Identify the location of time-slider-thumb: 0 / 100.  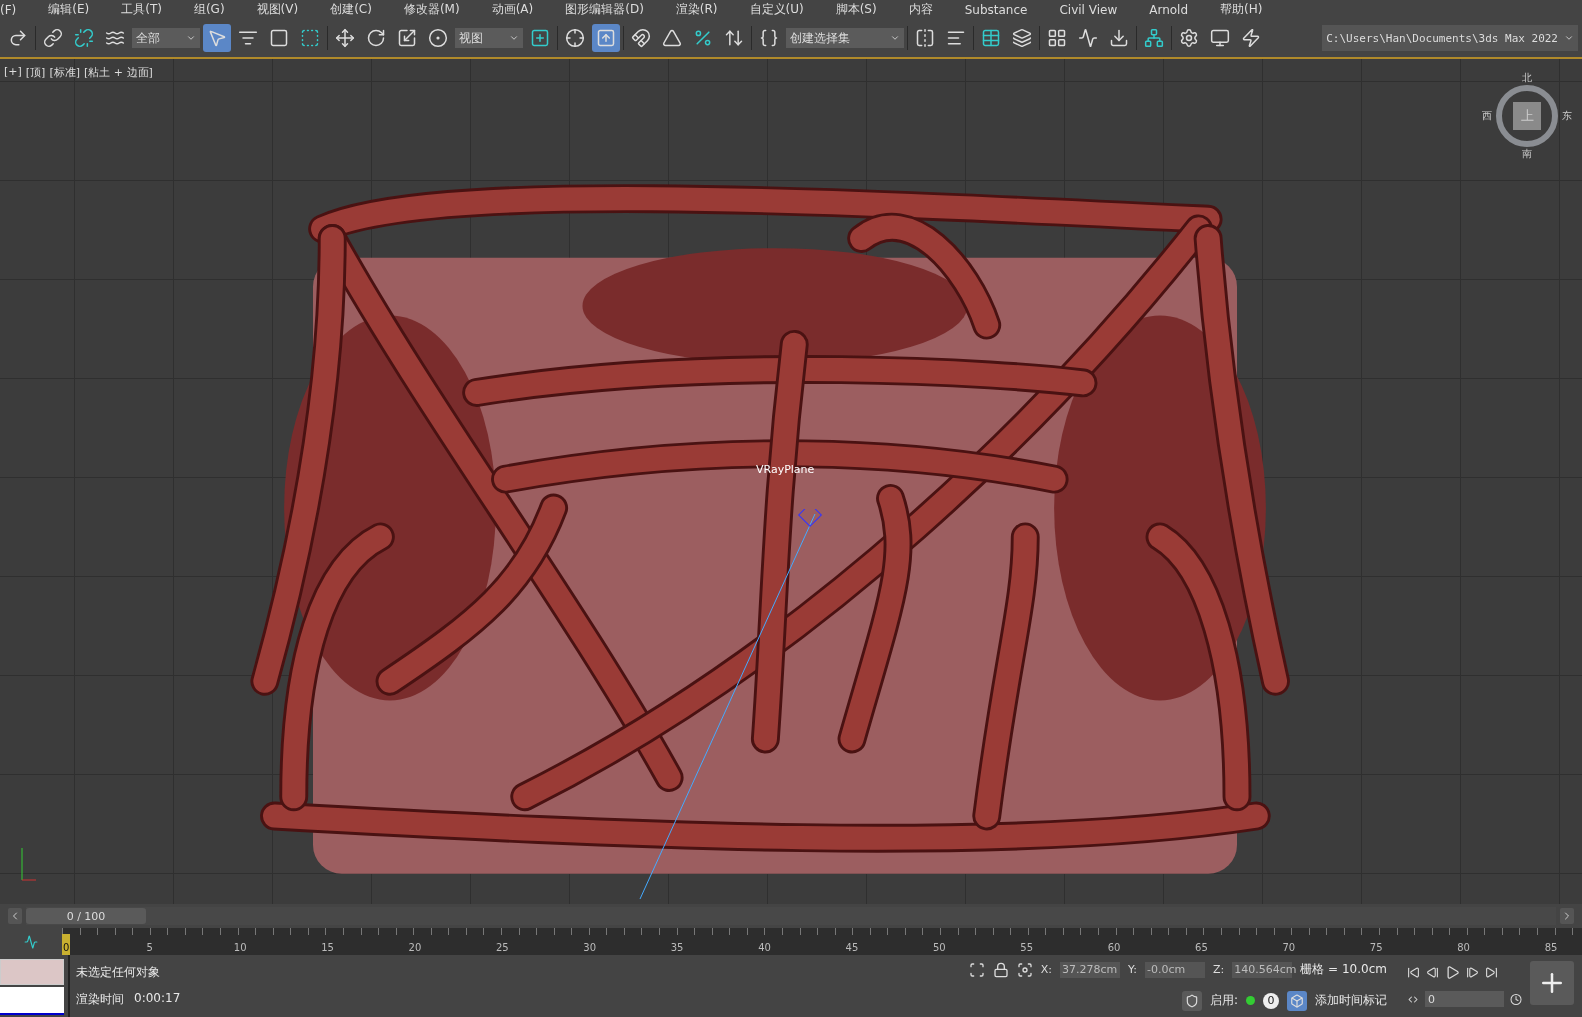
(86, 916).